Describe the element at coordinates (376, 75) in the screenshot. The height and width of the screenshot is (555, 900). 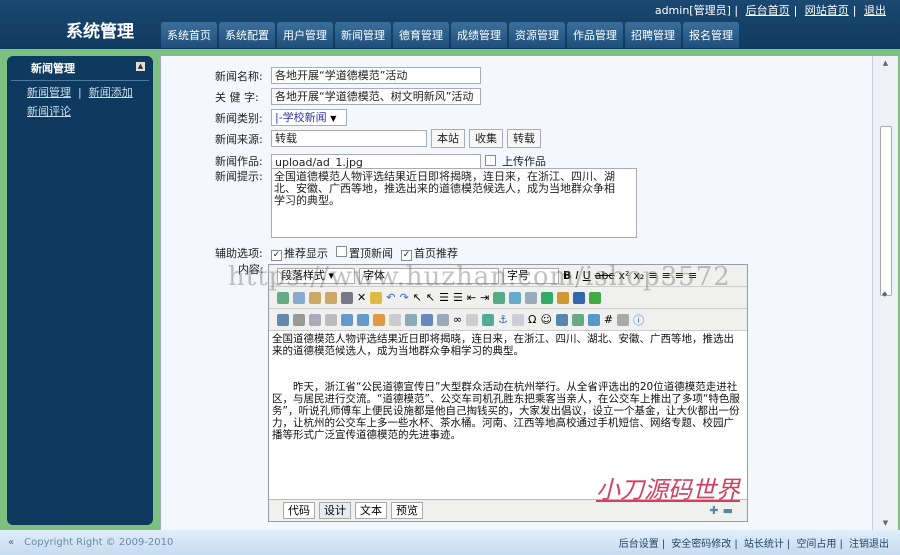
I see `news-name-input: 各地开展“学道德模范”活动` at that location.